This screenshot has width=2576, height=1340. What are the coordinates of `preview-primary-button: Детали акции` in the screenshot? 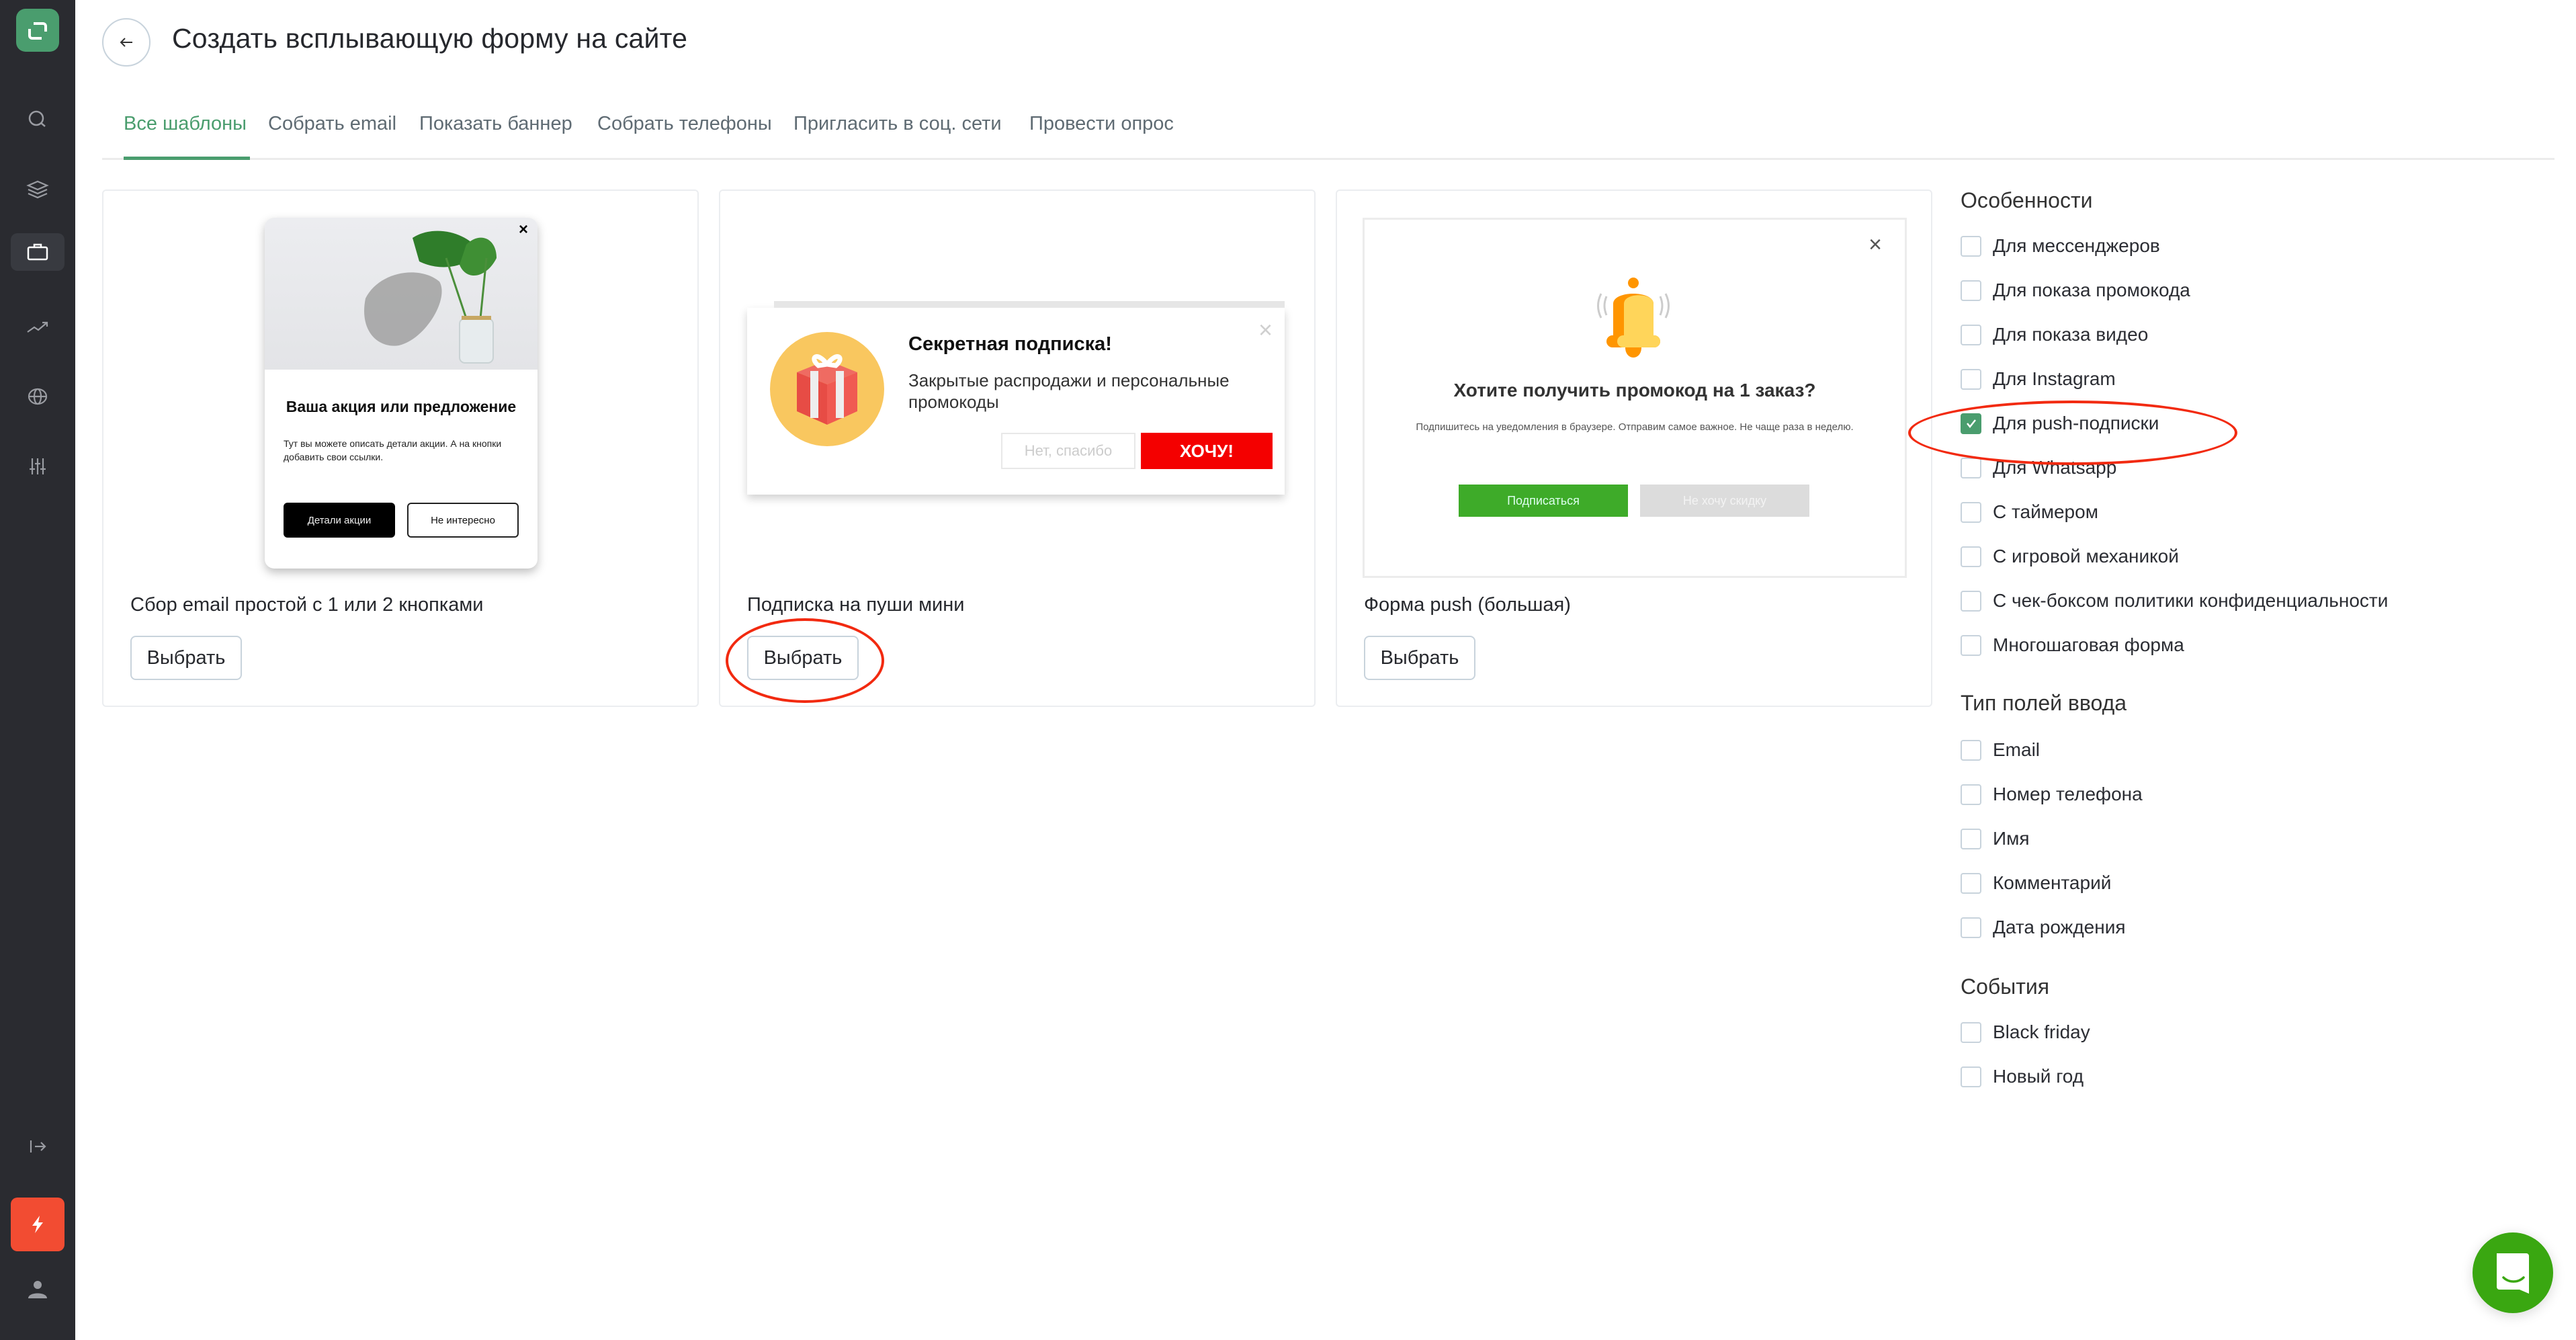 It's located at (339, 520).